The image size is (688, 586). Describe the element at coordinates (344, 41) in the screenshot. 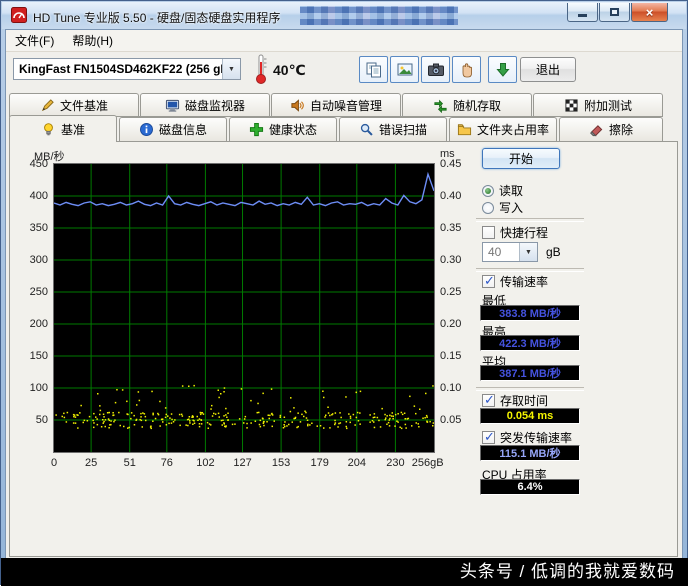

I see `menubar: 文件(F) 帮助(H)` at that location.